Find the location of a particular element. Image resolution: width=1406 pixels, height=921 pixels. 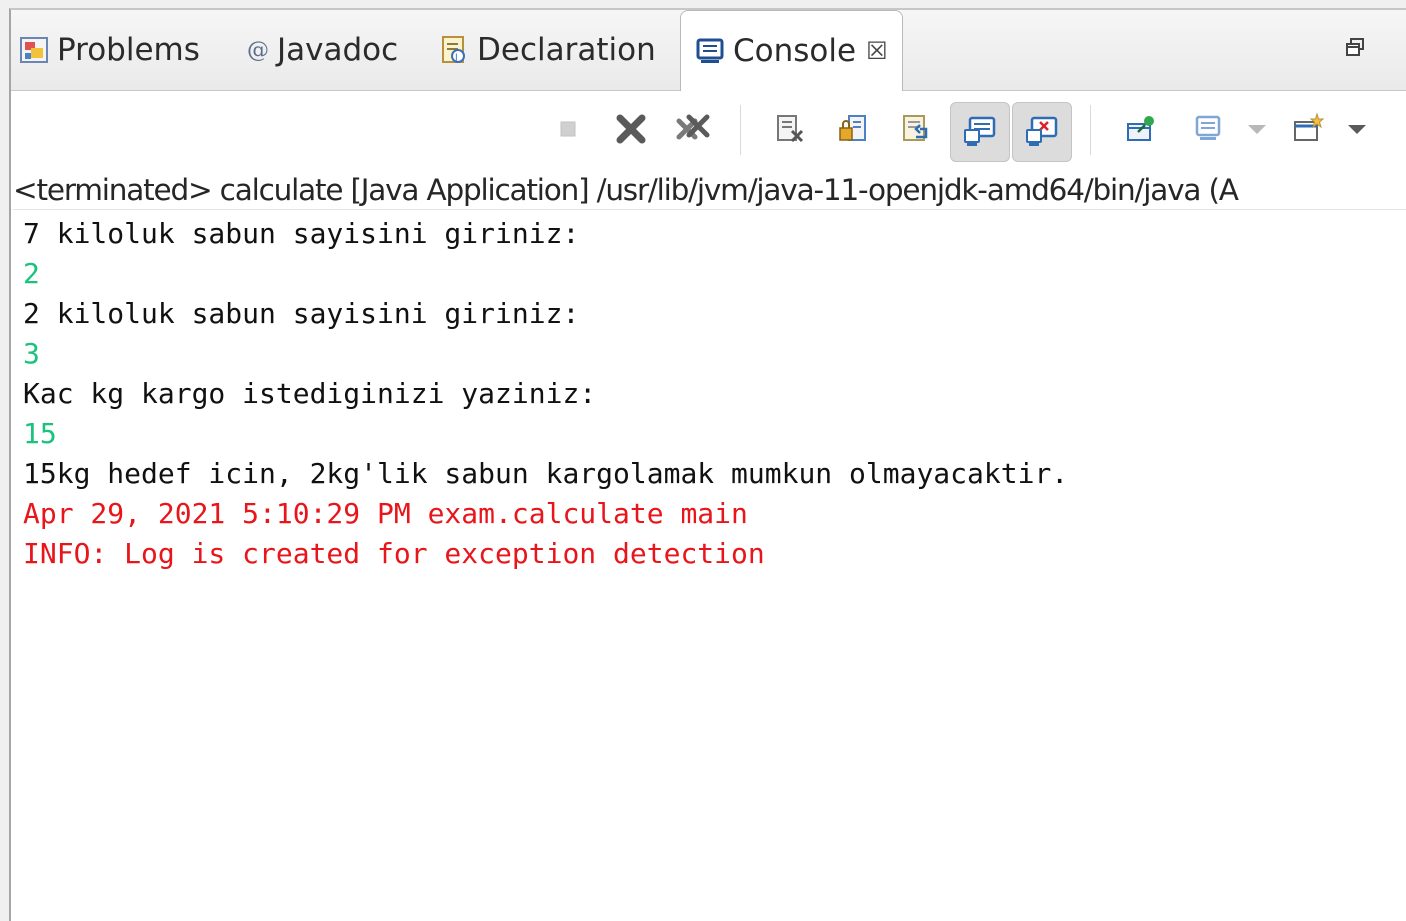

tab-label: Console is located at coordinates (795, 51).